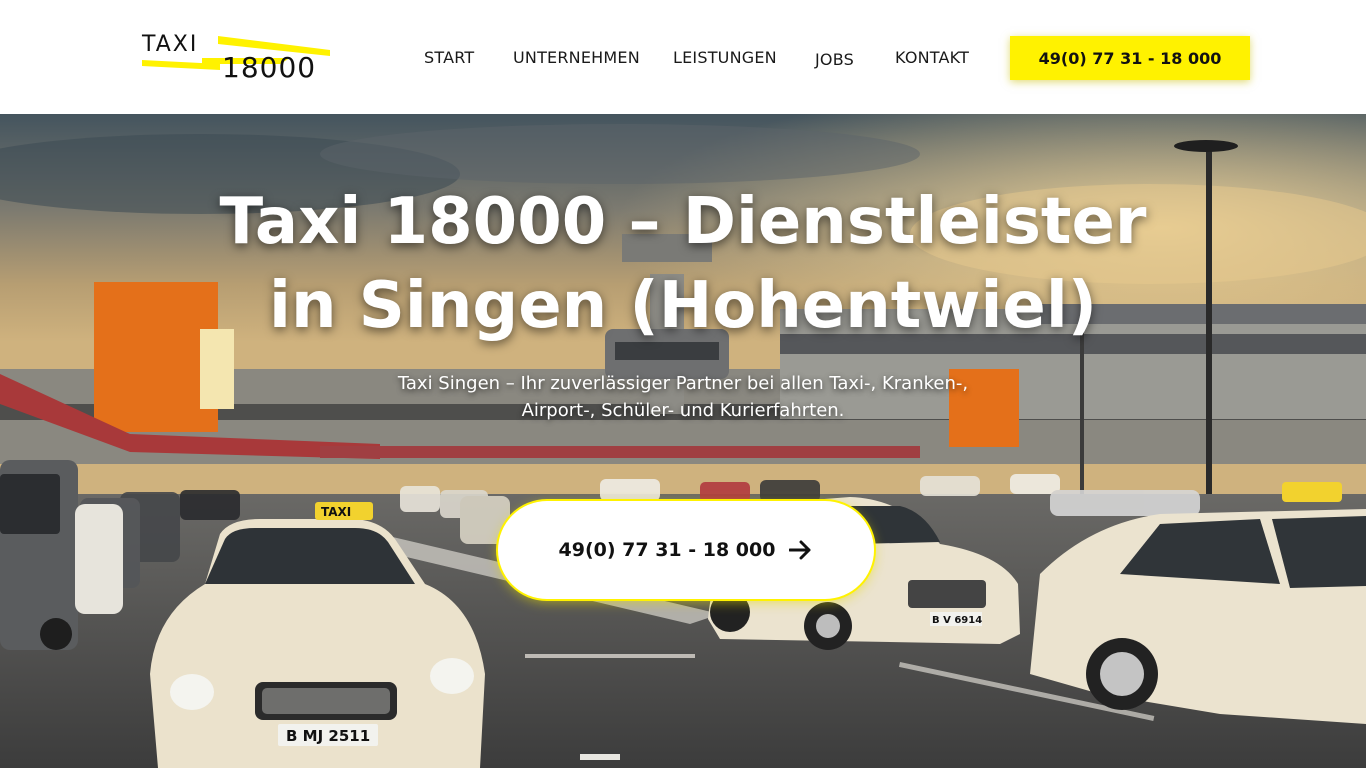 The height and width of the screenshot is (768, 1366). What do you see at coordinates (834, 59) in the screenshot?
I see `nav-item-jobs: JOBS` at bounding box center [834, 59].